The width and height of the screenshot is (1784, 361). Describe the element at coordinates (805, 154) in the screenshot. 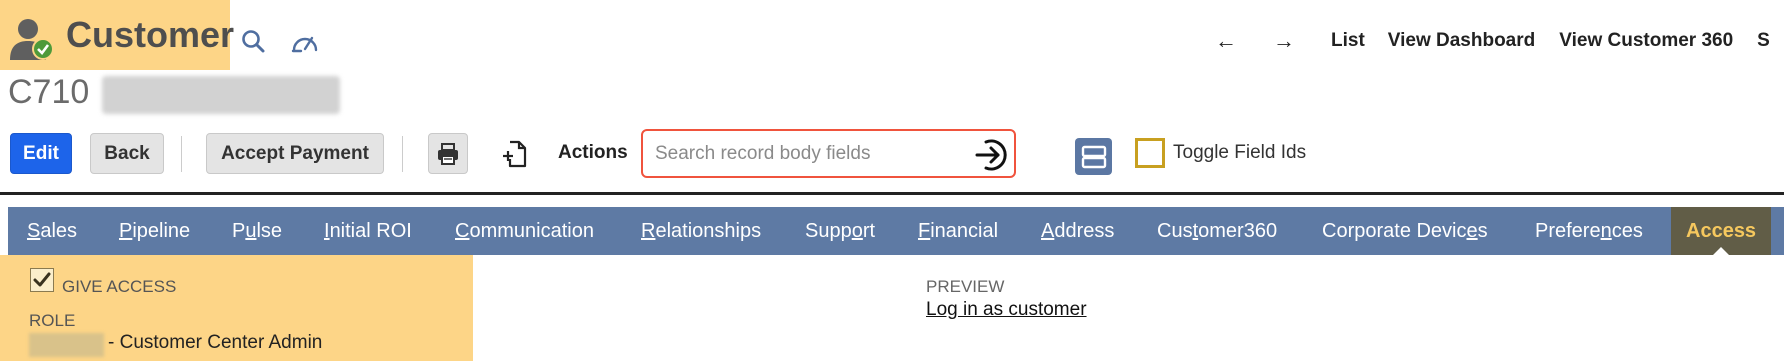

I see `search-input` at that location.